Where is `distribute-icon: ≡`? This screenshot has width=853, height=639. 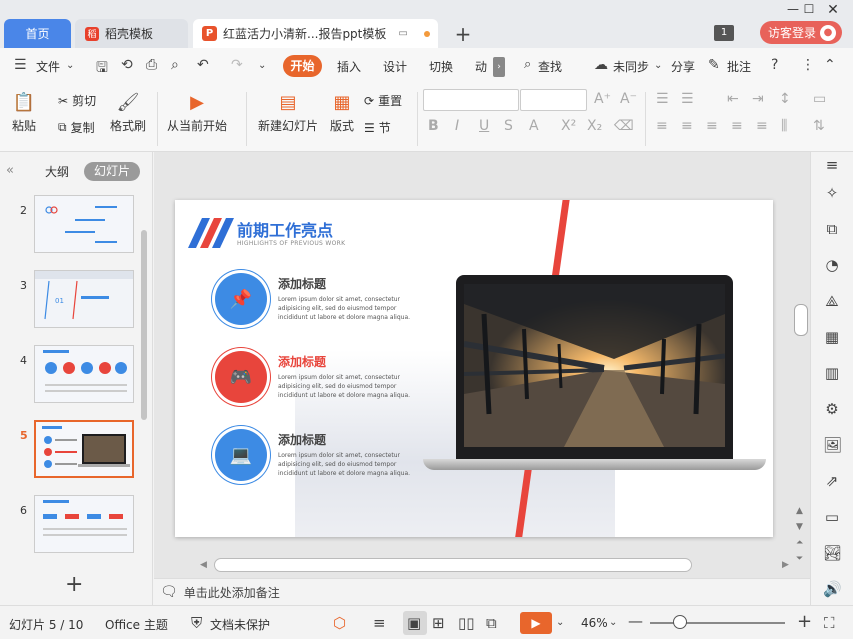 distribute-icon: ≡ is located at coordinates (762, 126).